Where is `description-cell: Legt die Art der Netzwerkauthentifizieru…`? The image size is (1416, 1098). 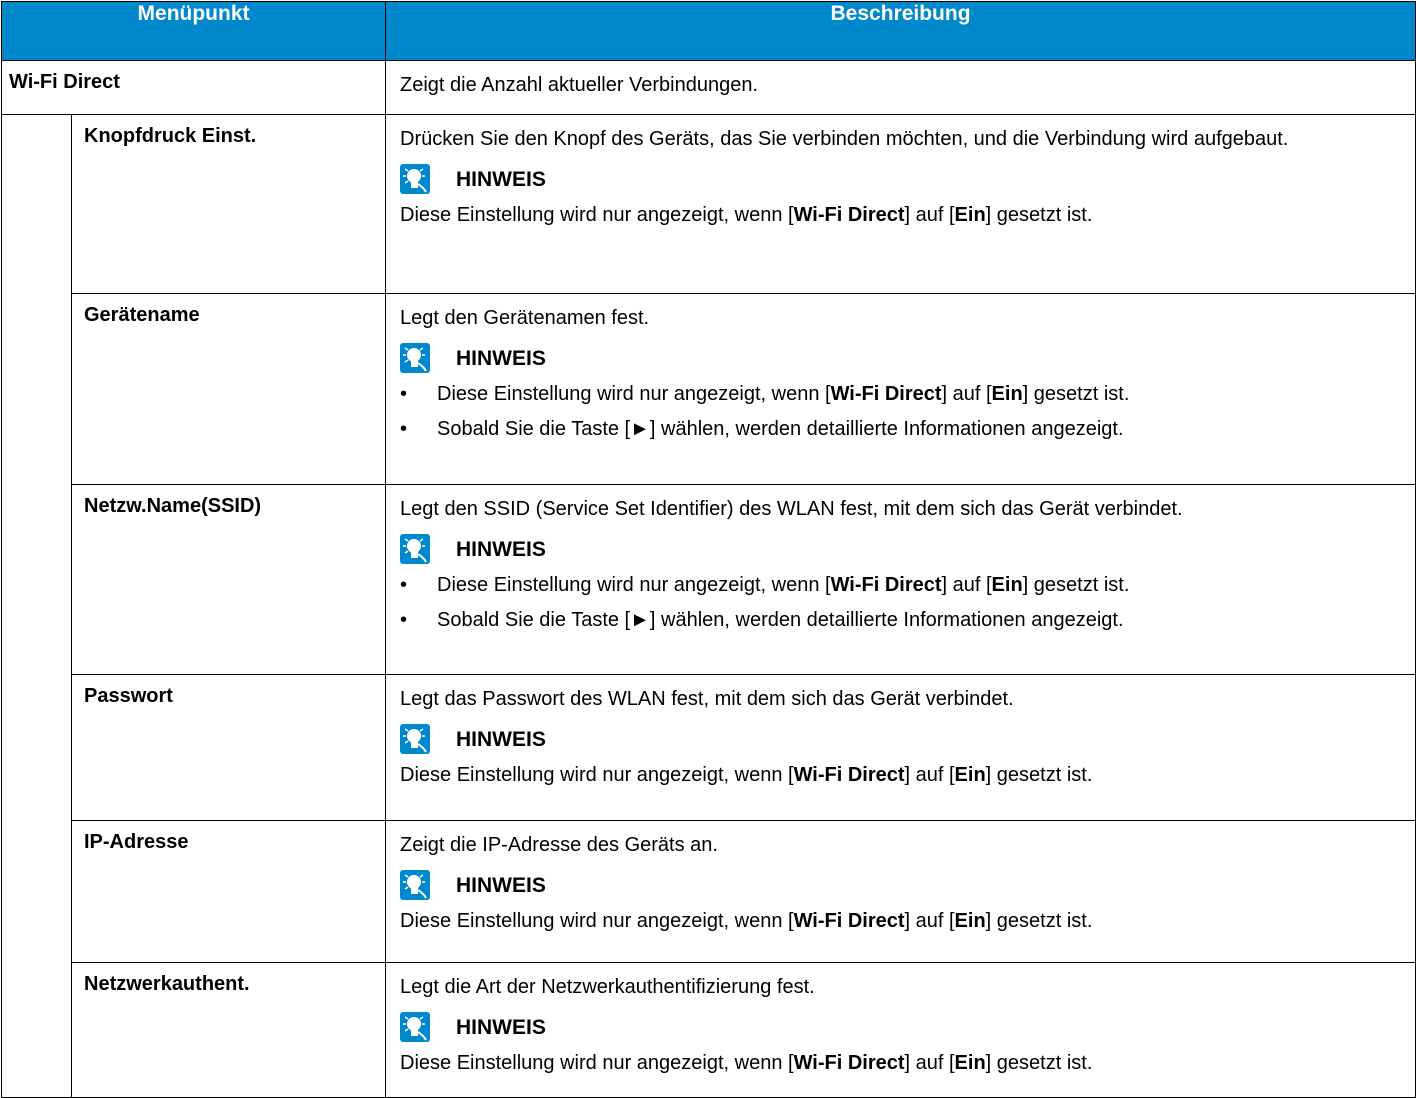
description-cell: Legt die Art der Netzwerkauthentifizieru… is located at coordinates (900, 1030).